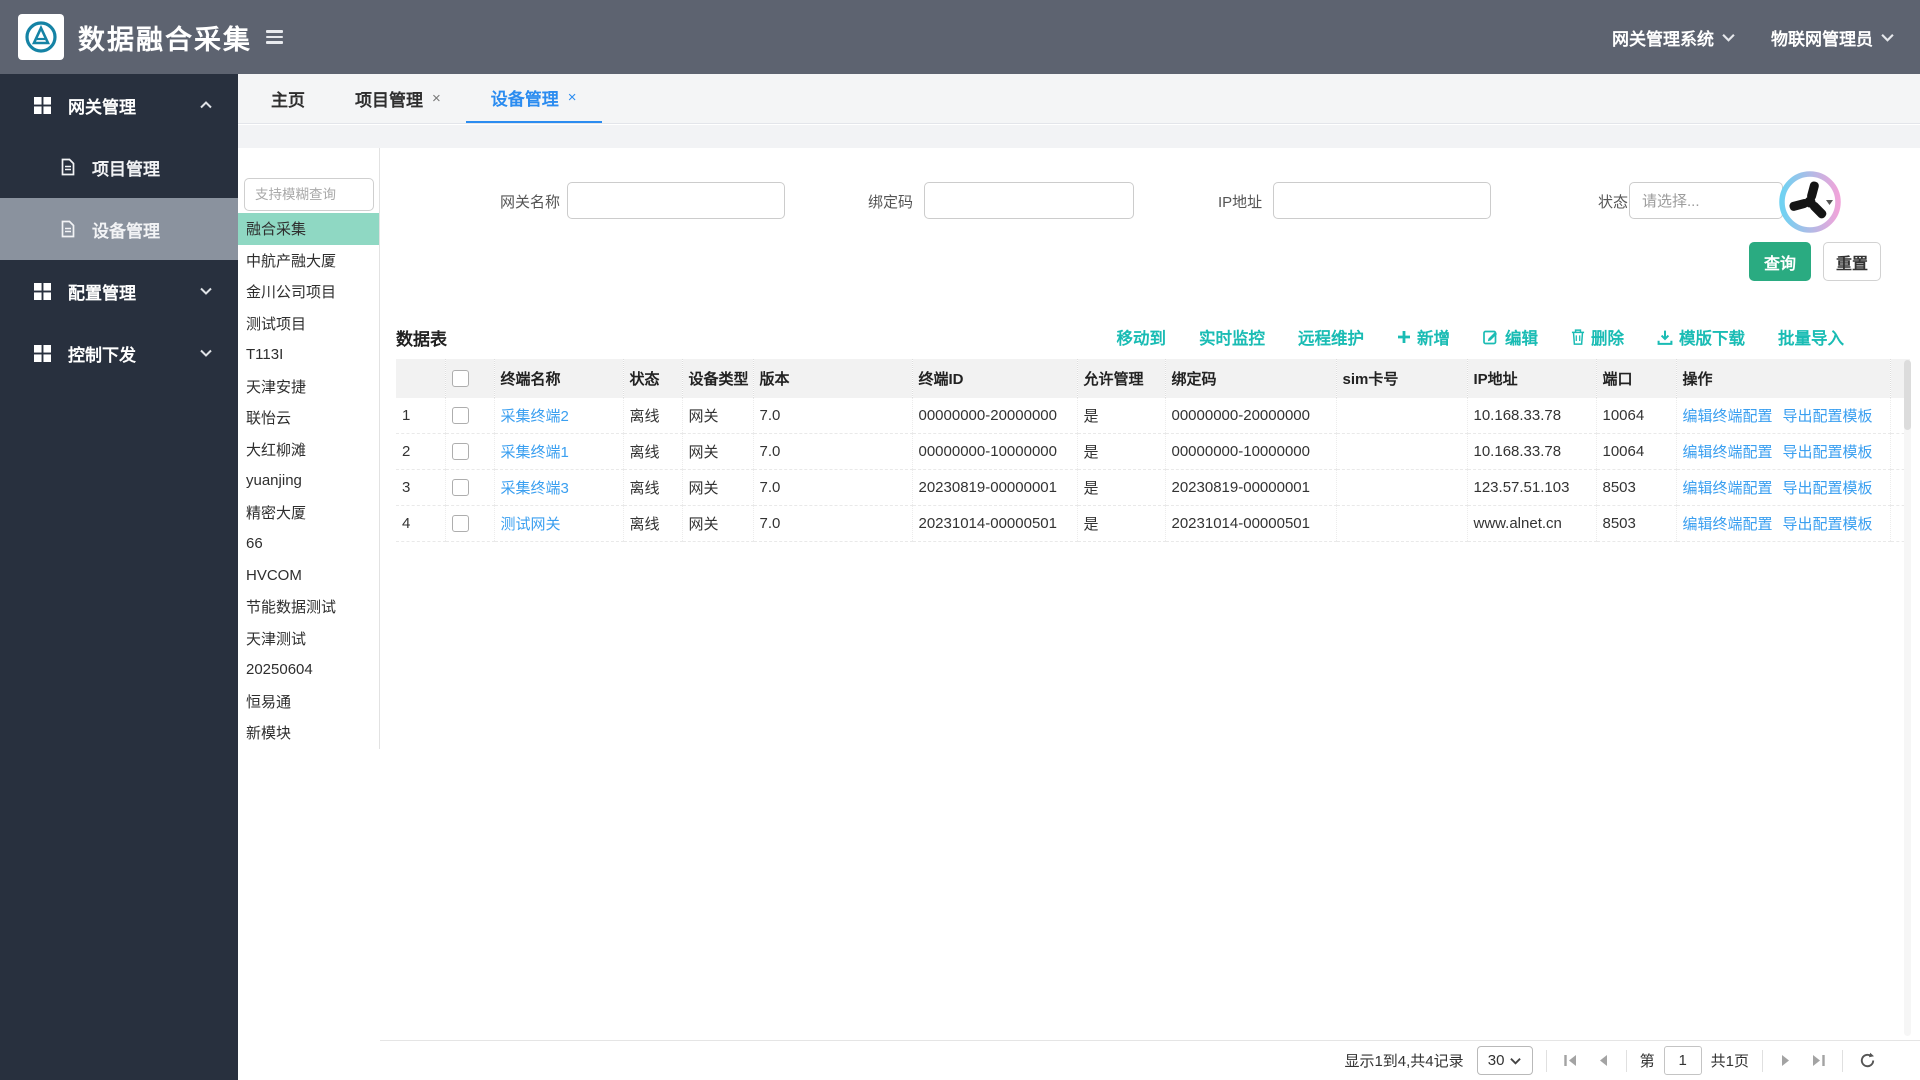 The width and height of the screenshot is (1920, 1080). Describe the element at coordinates (288, 98) in the screenshot. I see `tab-0: 主页` at that location.